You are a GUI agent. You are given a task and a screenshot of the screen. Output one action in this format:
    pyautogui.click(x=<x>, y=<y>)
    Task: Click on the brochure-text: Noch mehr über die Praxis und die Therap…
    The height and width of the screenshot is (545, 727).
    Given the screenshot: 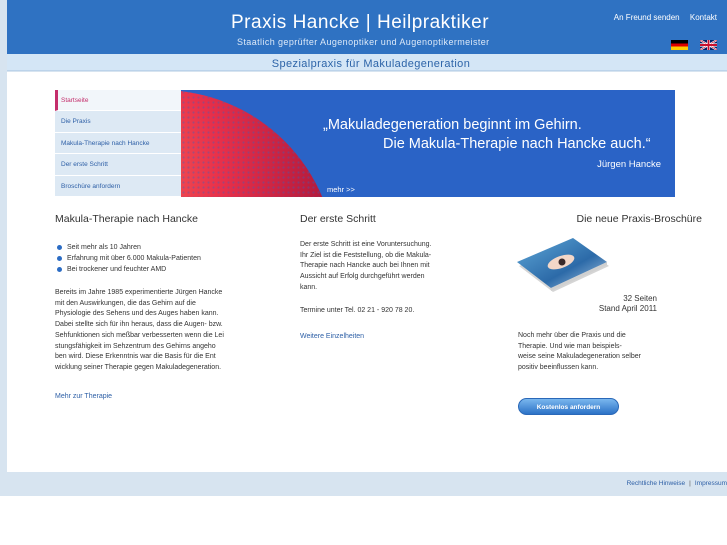 What is the action you would take?
    pyautogui.click(x=593, y=352)
    